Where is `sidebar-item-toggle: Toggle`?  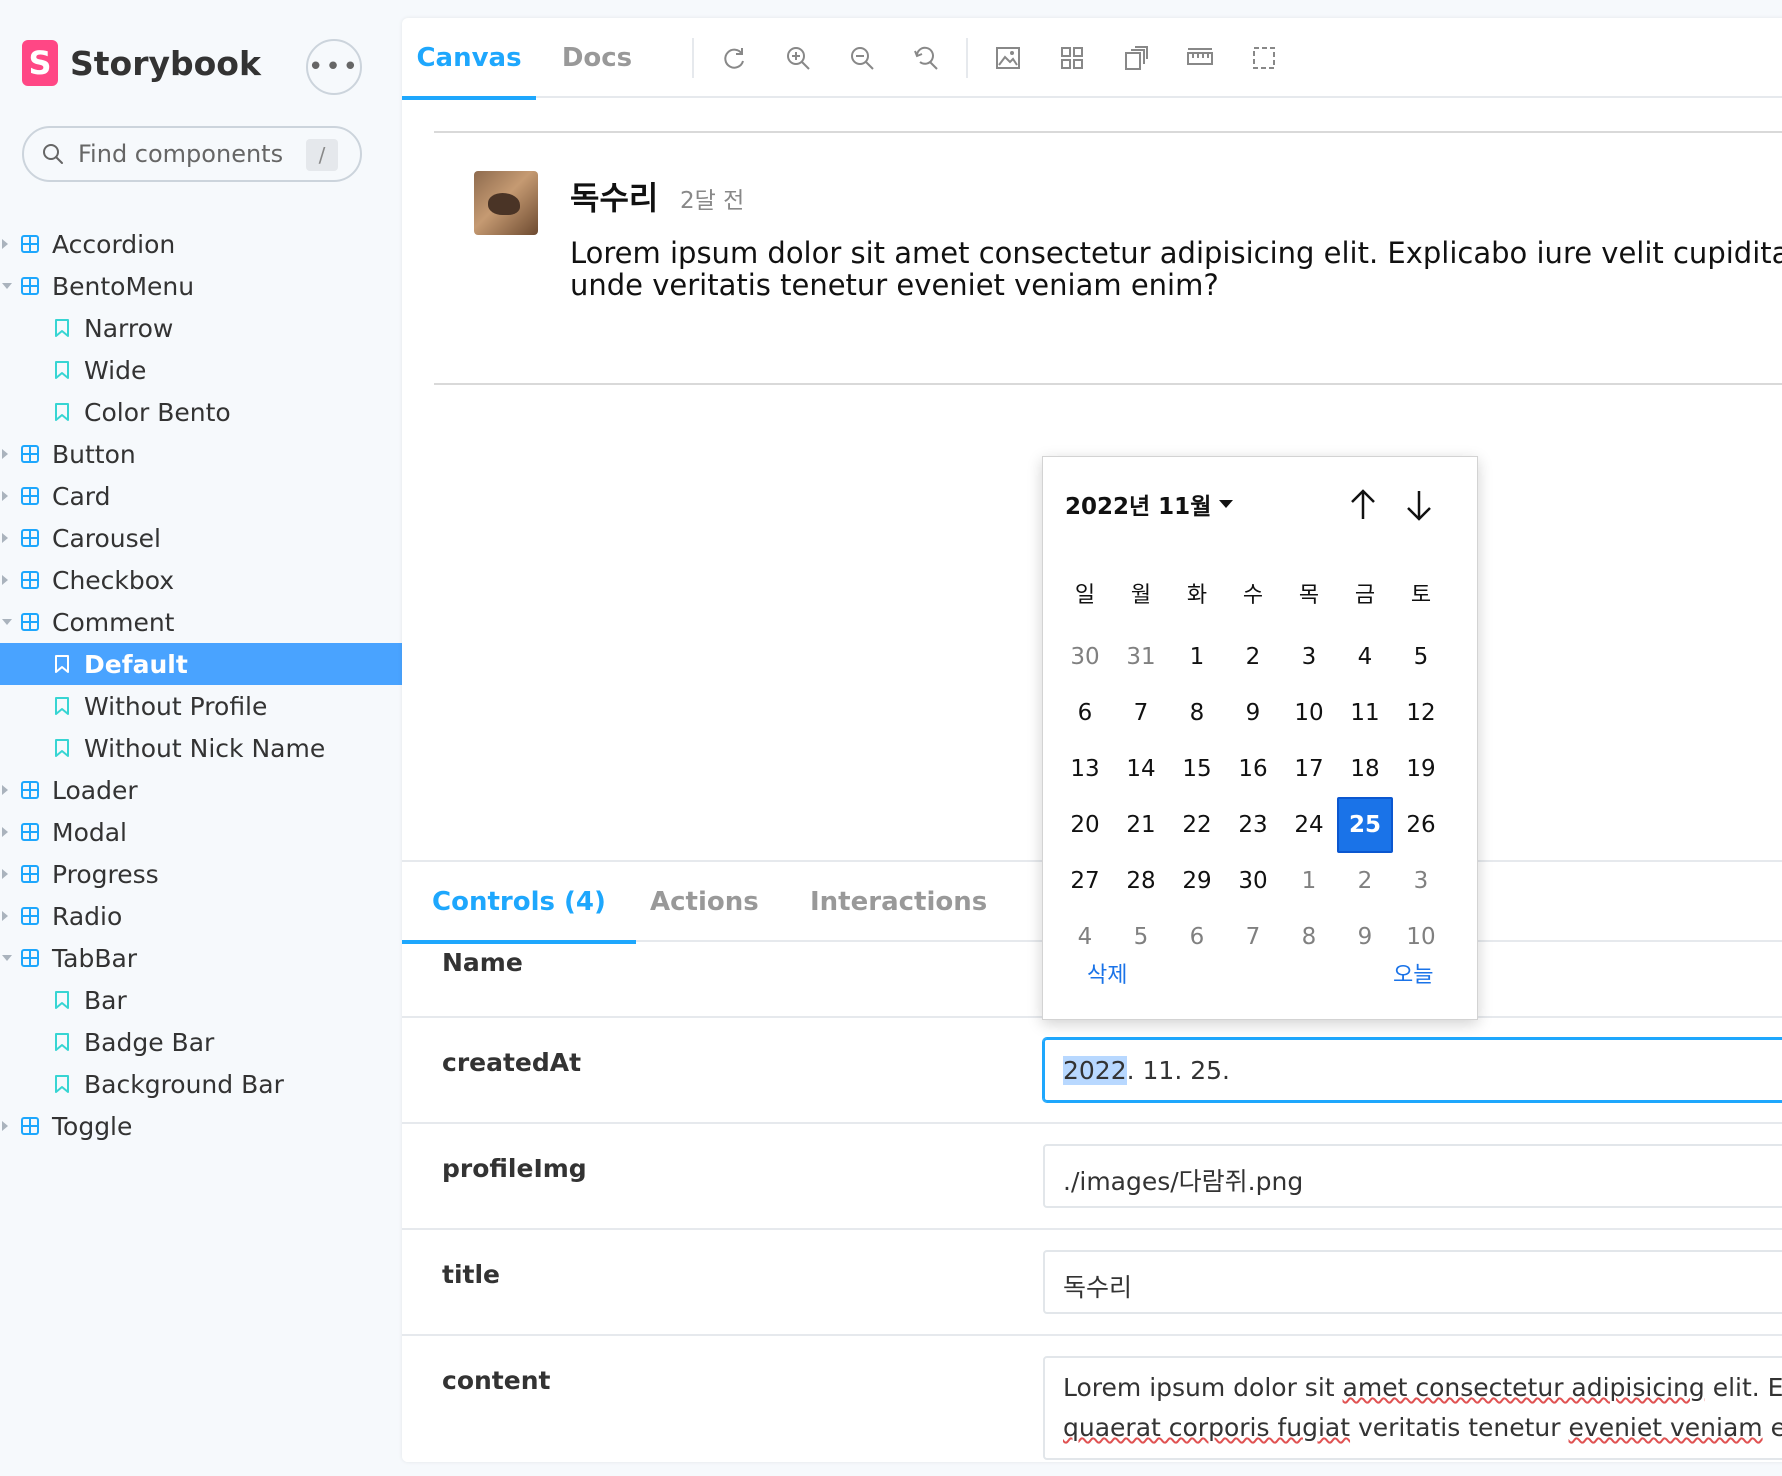 sidebar-item-toggle: Toggle is located at coordinates (201, 1126).